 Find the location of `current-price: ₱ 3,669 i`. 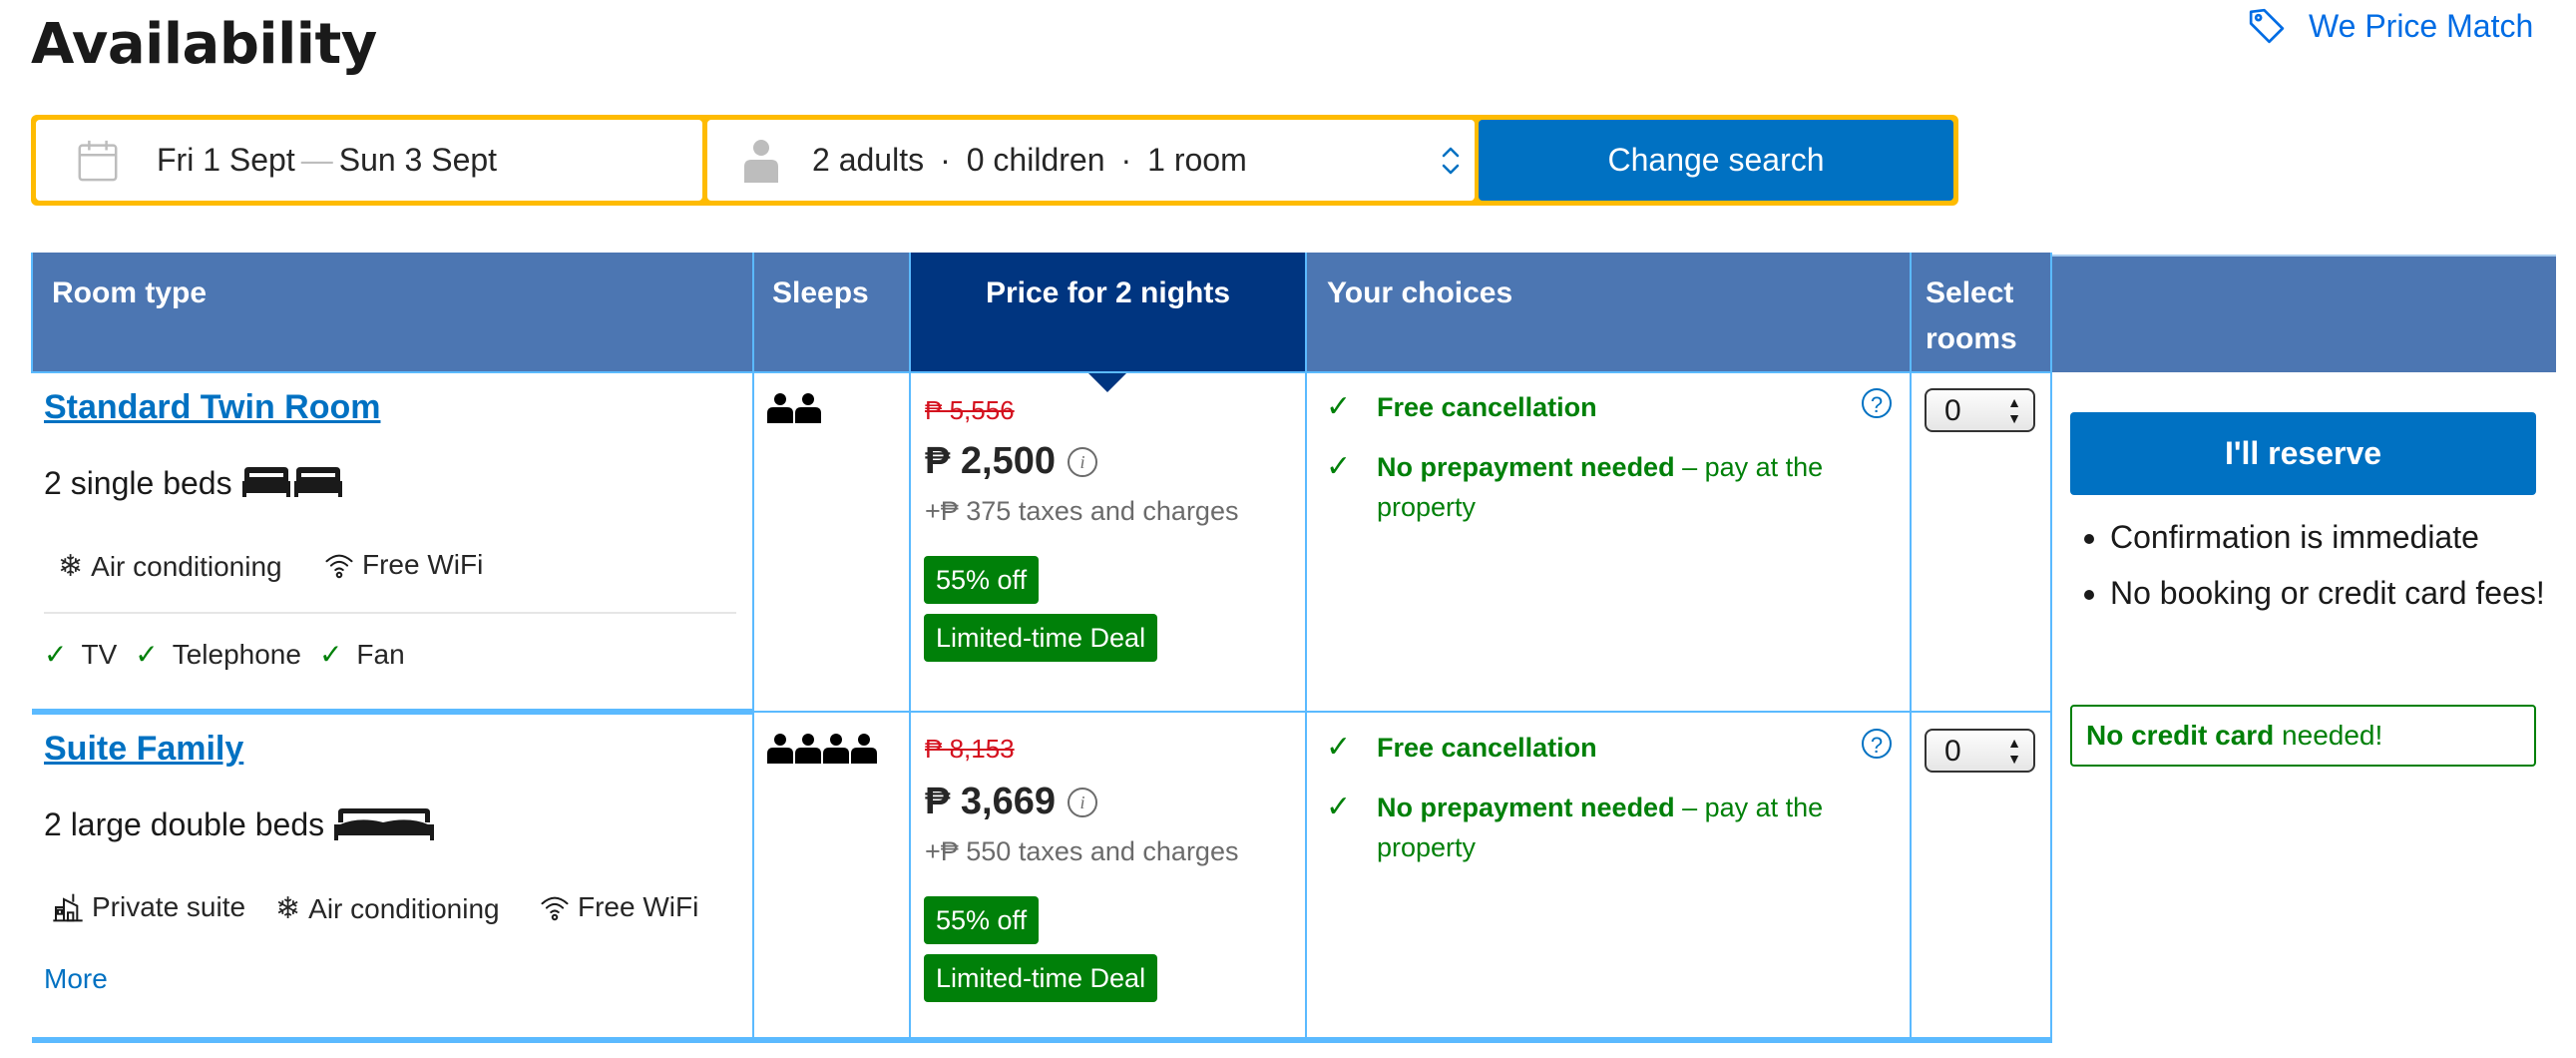

current-price: ₱ 3,669 i is located at coordinates (1011, 802).